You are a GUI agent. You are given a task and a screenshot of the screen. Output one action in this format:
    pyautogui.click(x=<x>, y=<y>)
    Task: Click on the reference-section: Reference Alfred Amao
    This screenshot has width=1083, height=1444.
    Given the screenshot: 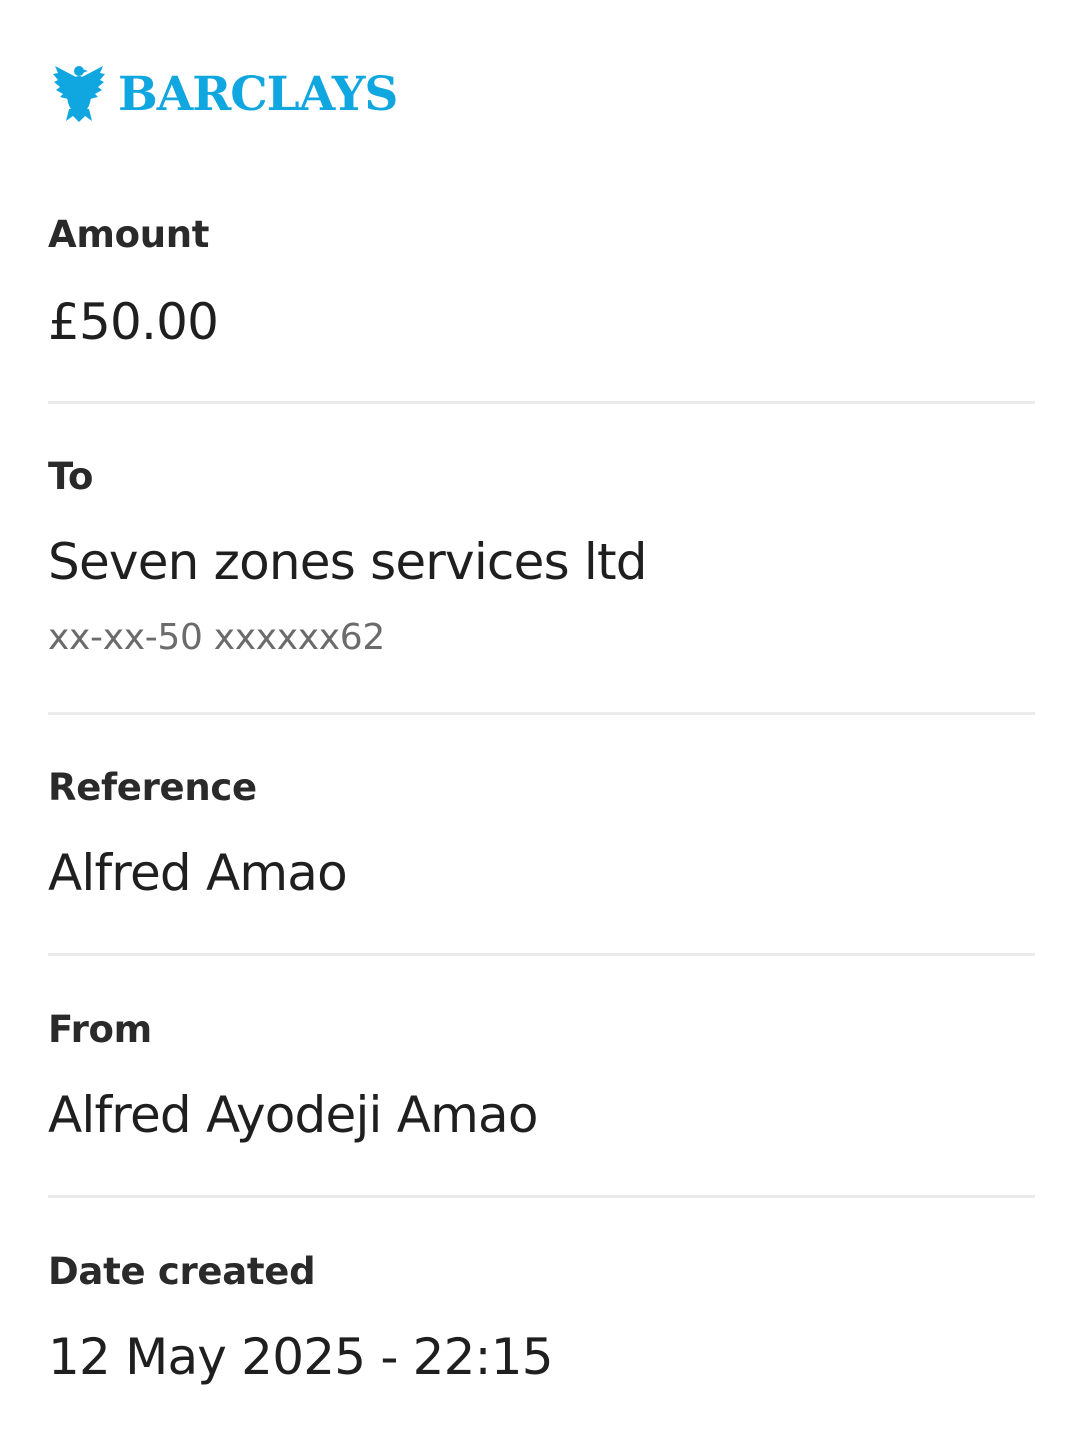 What is the action you would take?
    pyautogui.click(x=541, y=838)
    